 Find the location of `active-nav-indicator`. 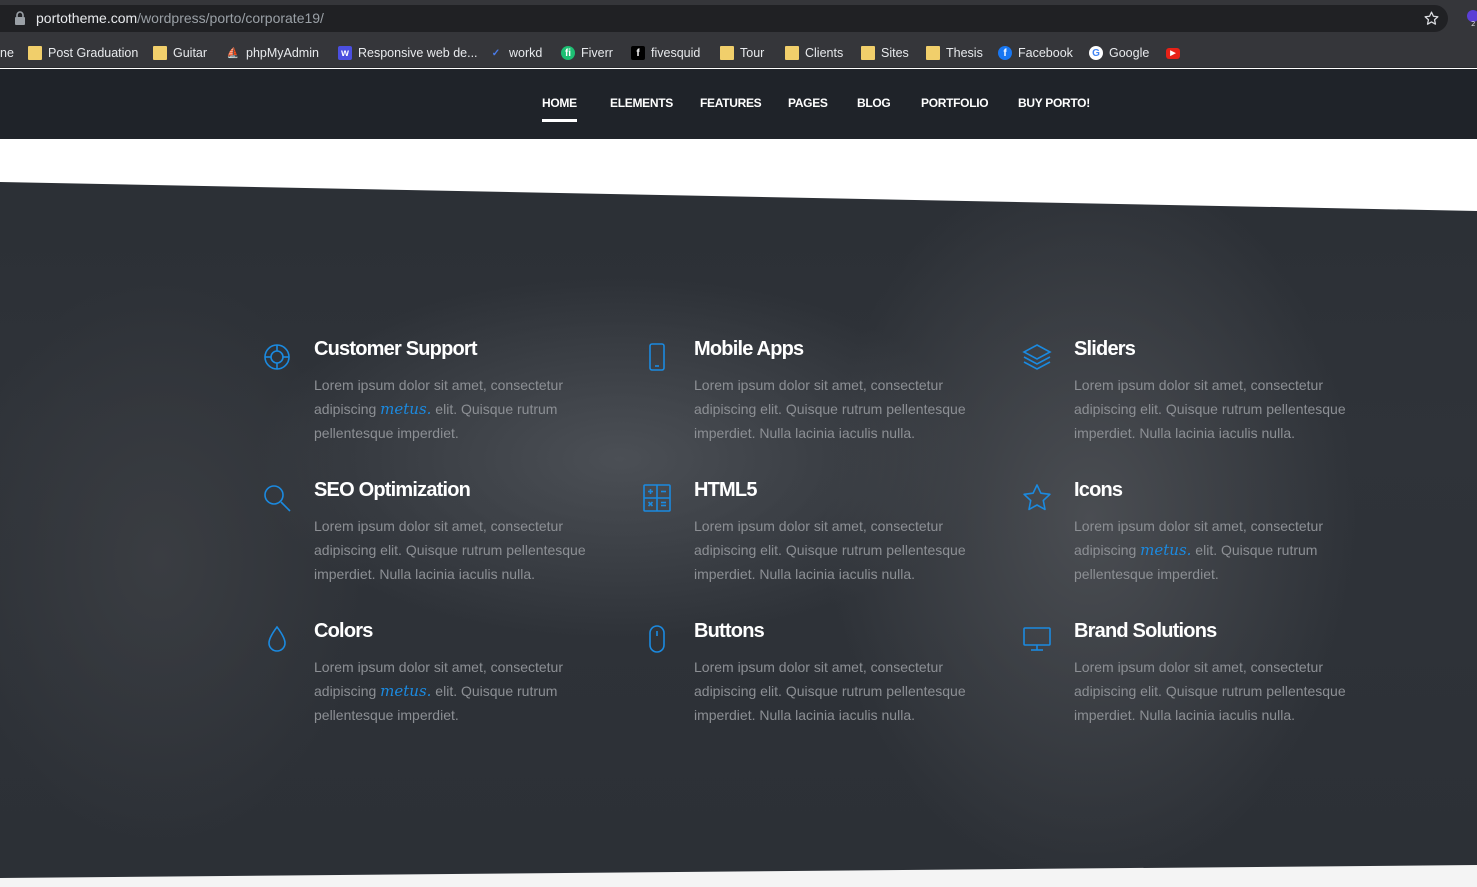

active-nav-indicator is located at coordinates (559, 120).